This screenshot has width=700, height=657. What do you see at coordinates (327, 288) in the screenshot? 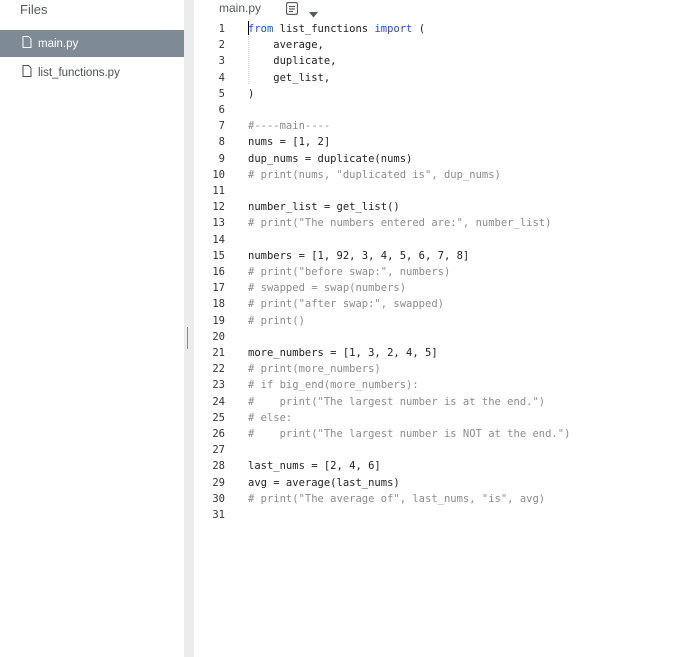
I see `code-line: # swapped = swap(numbers)` at bounding box center [327, 288].